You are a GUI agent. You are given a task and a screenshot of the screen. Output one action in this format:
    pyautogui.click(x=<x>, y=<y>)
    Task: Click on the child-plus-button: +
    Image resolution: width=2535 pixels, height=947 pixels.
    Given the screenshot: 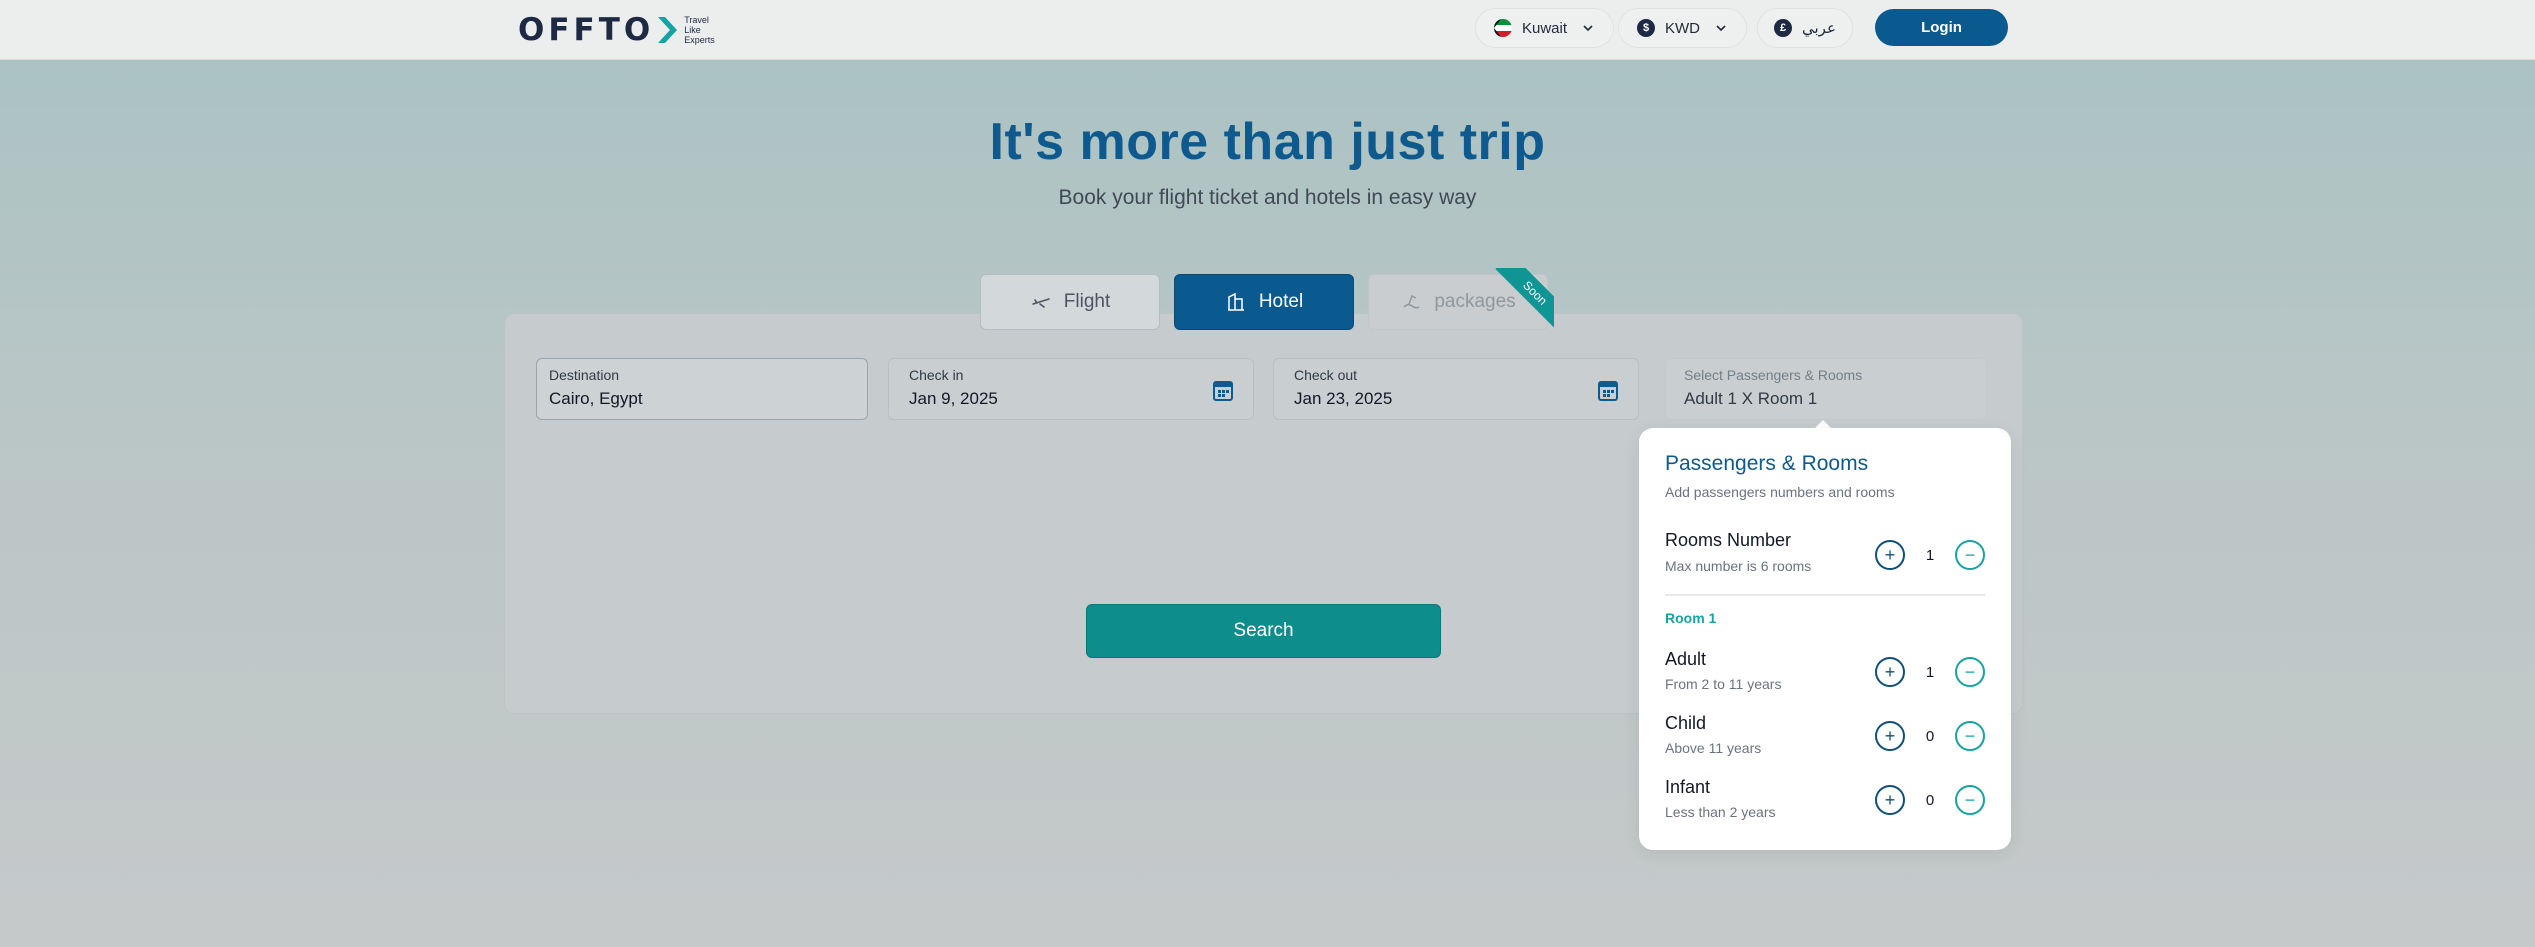 What is the action you would take?
    pyautogui.click(x=1890, y=736)
    